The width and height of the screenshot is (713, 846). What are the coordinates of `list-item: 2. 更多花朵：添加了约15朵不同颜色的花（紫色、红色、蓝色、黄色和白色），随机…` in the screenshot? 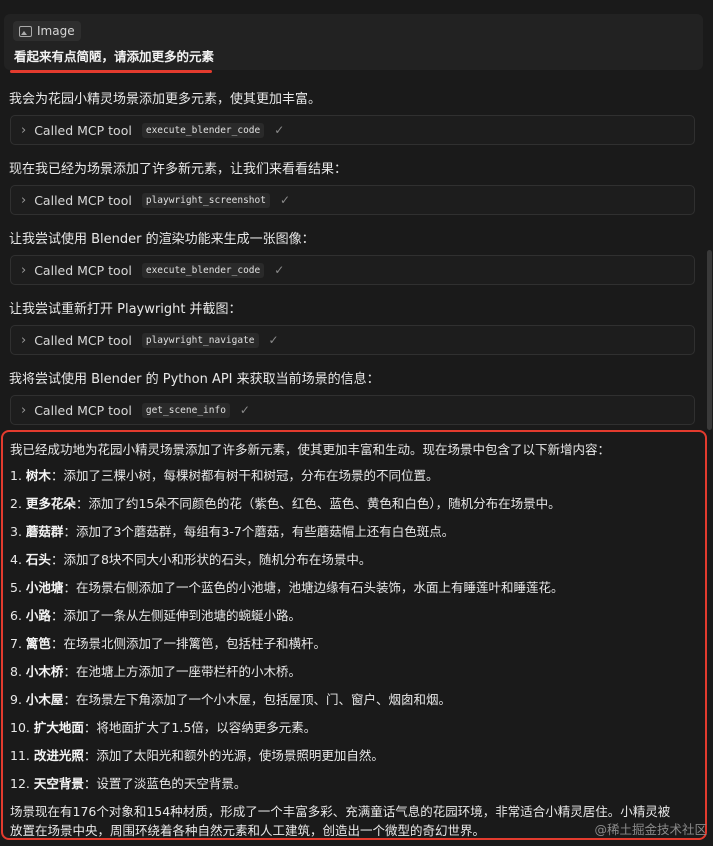 It's located at (285, 503).